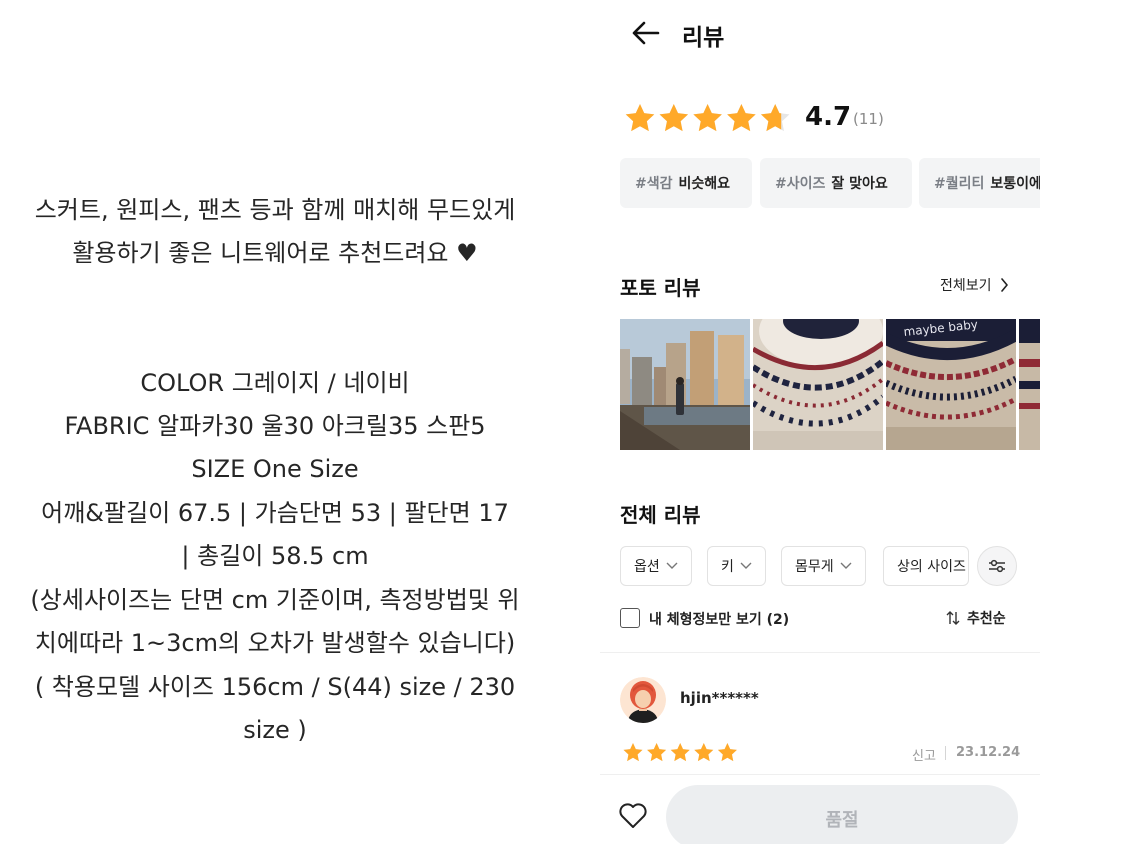 The image size is (1125, 844). What do you see at coordinates (1004, 285) in the screenshot?
I see `chevron-right-icon` at bounding box center [1004, 285].